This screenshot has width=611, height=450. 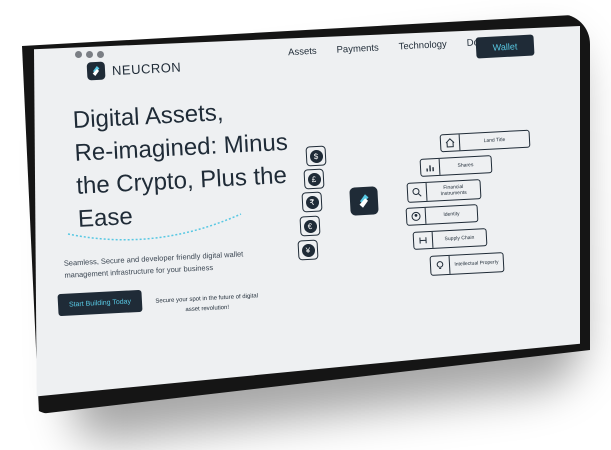 What do you see at coordinates (416, 216) in the screenshot?
I see `id-badge-icon` at bounding box center [416, 216].